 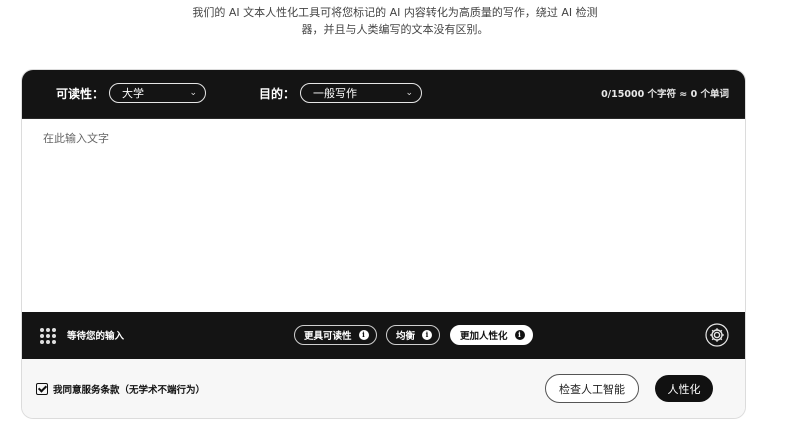 What do you see at coordinates (717, 335) in the screenshot?
I see `settings-gear-icon` at bounding box center [717, 335].